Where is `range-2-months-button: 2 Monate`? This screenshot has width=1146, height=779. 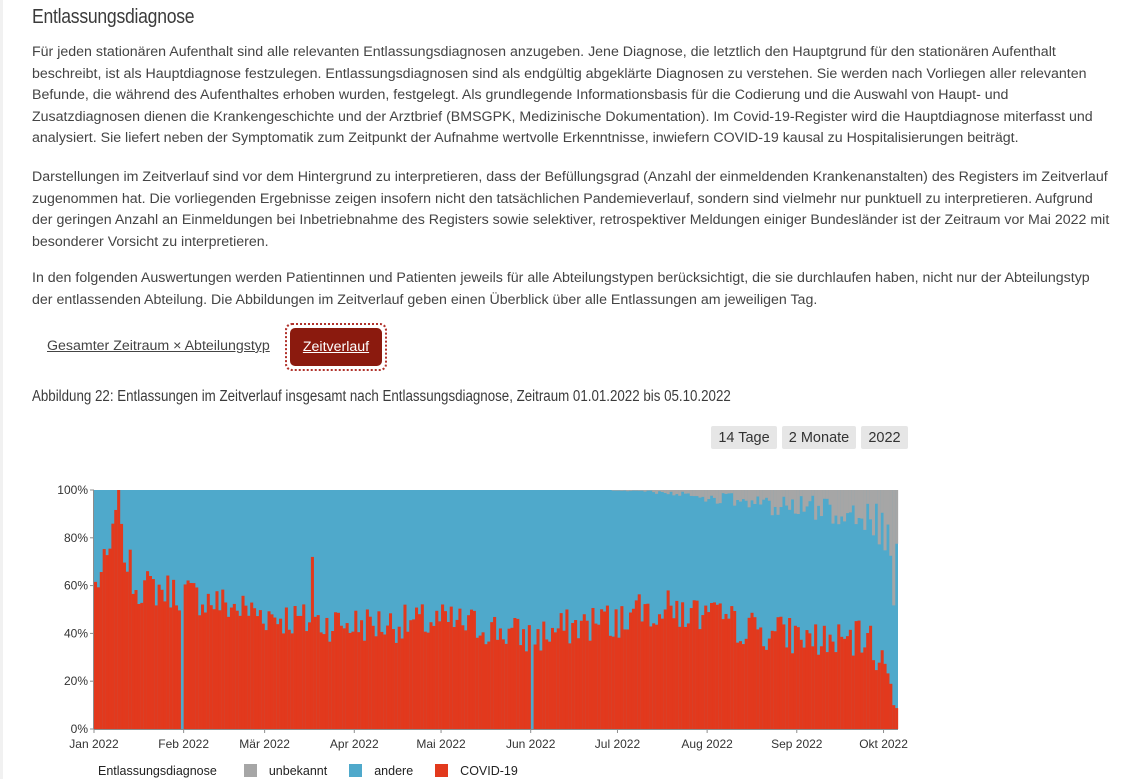 range-2-months-button: 2 Monate is located at coordinates (819, 437).